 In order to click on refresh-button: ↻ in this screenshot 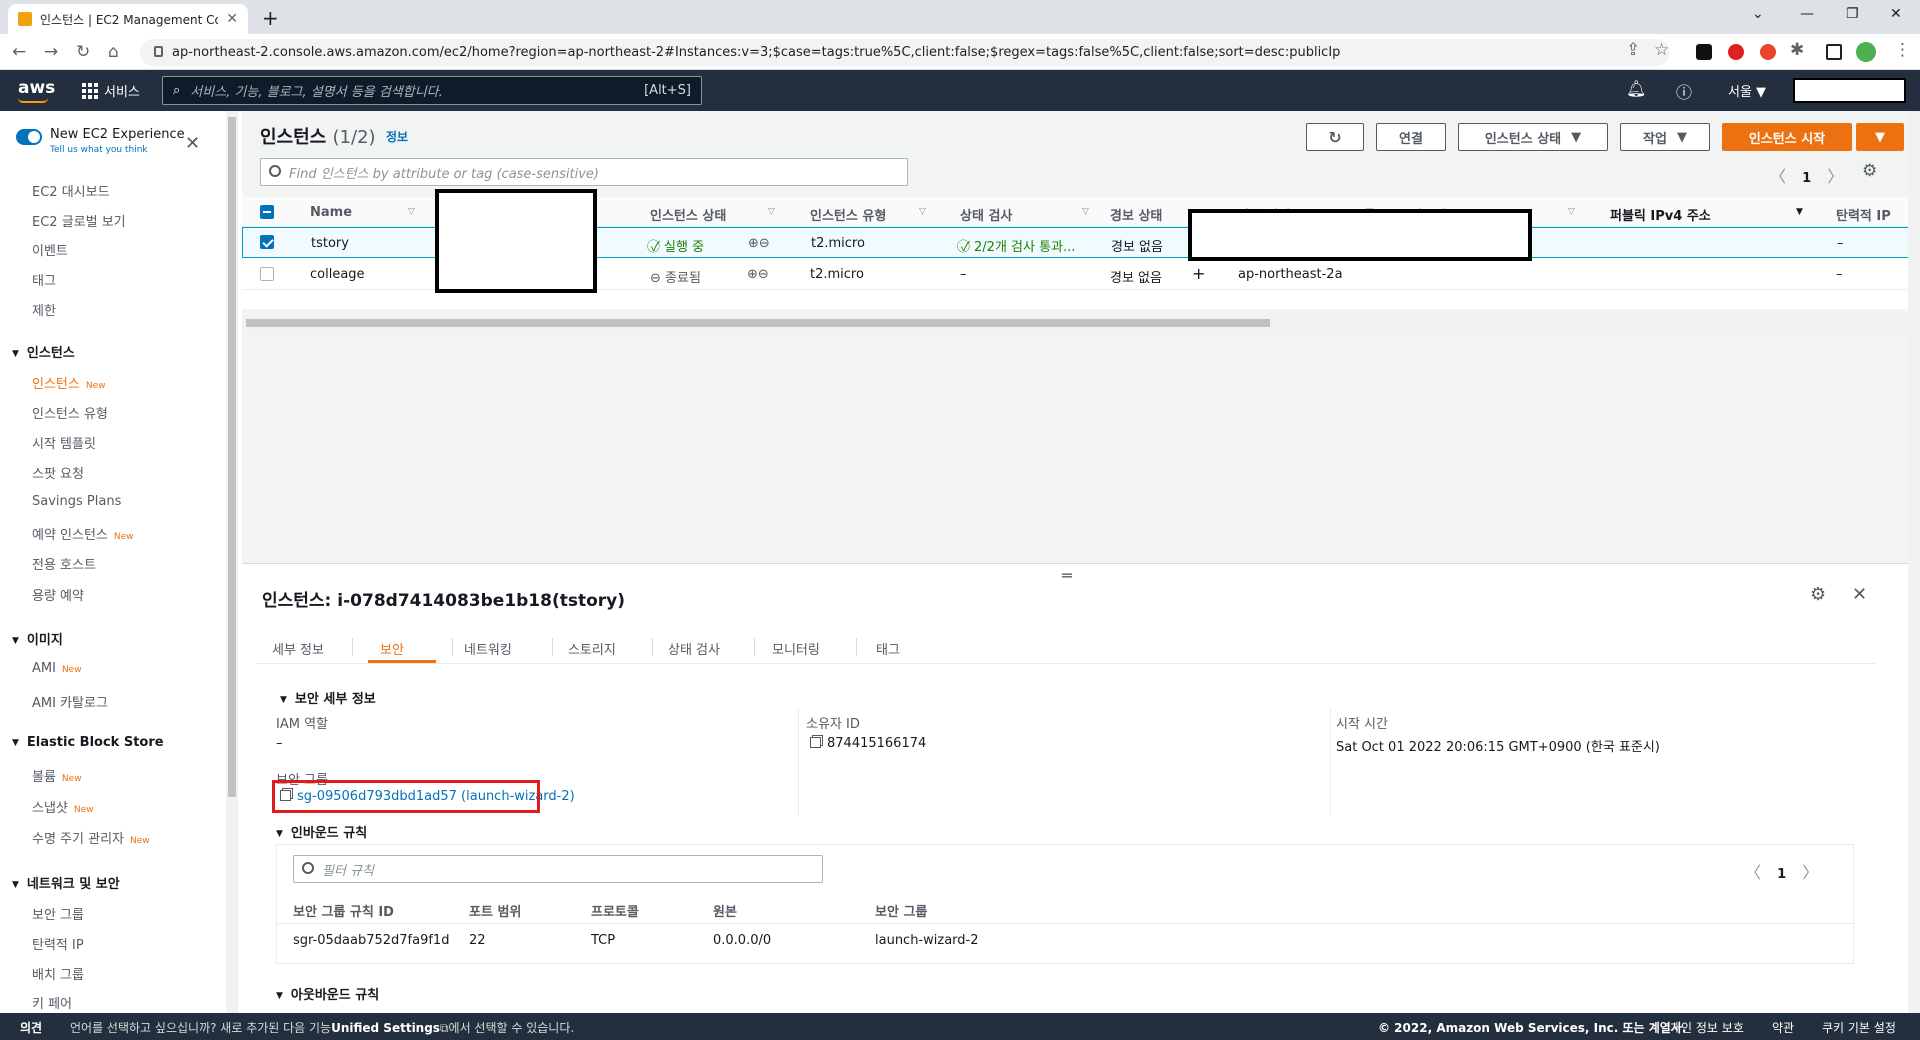, I will do `click(1335, 137)`.